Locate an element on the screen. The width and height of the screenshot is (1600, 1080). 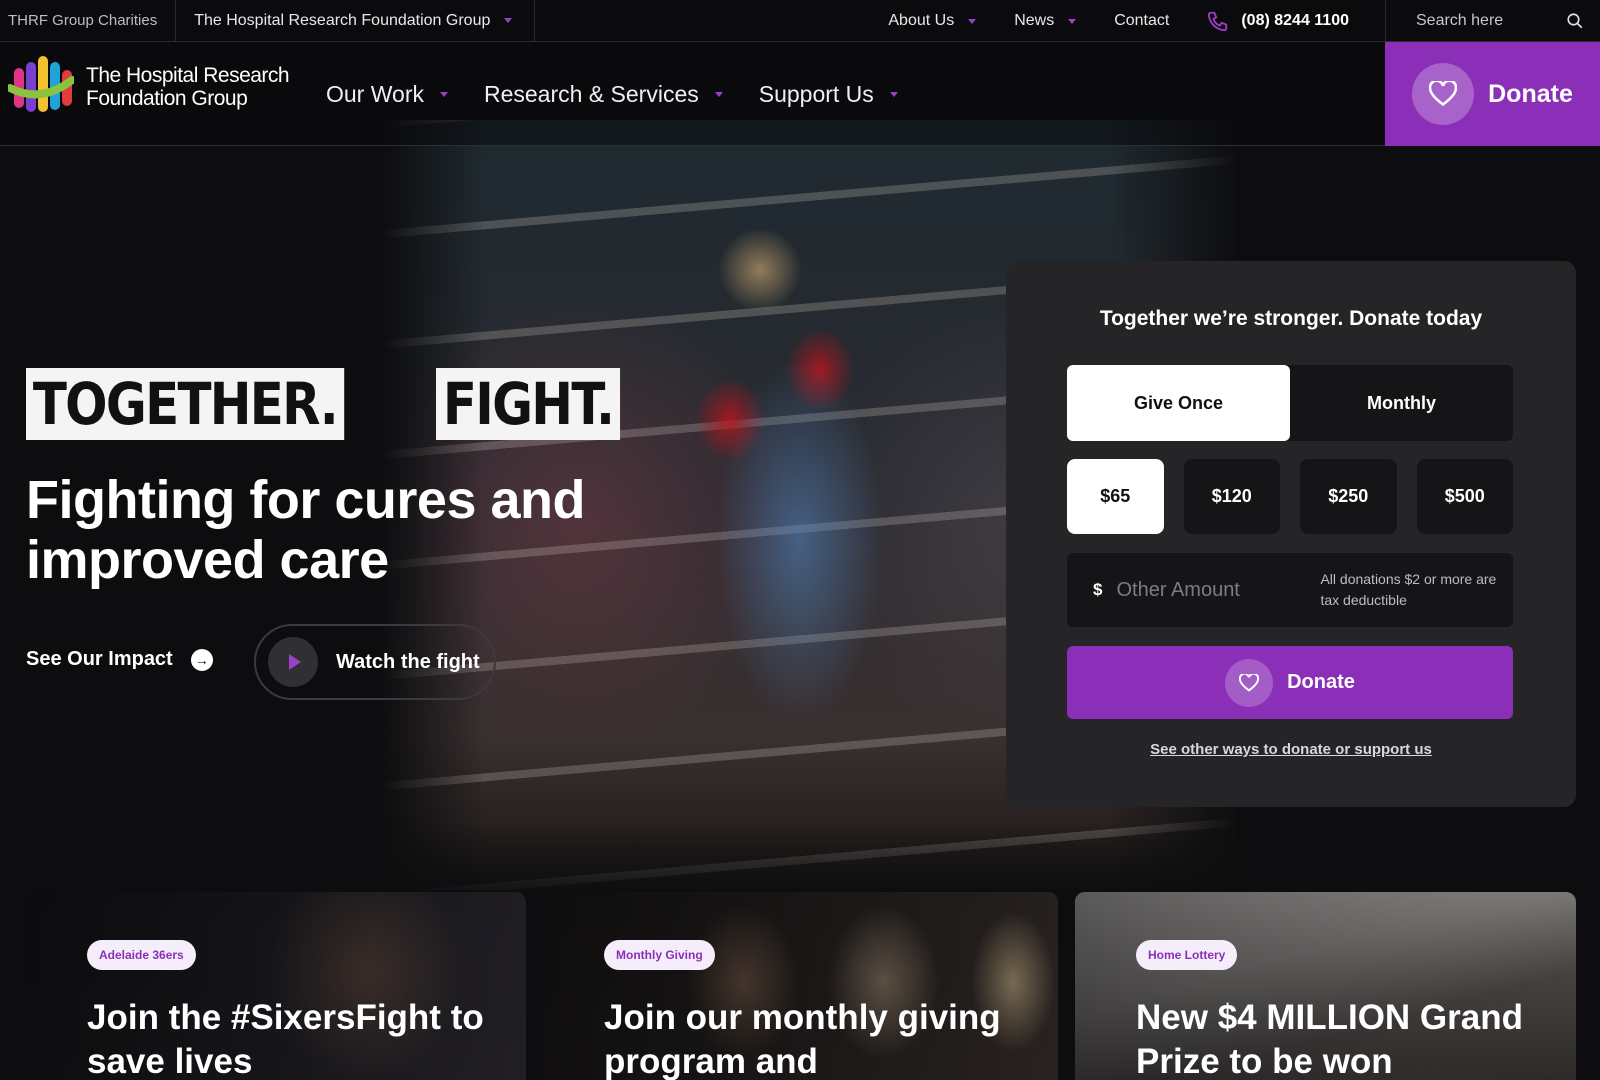
frequency-toggle: Give Once Monthly is located at coordinates (1290, 403).